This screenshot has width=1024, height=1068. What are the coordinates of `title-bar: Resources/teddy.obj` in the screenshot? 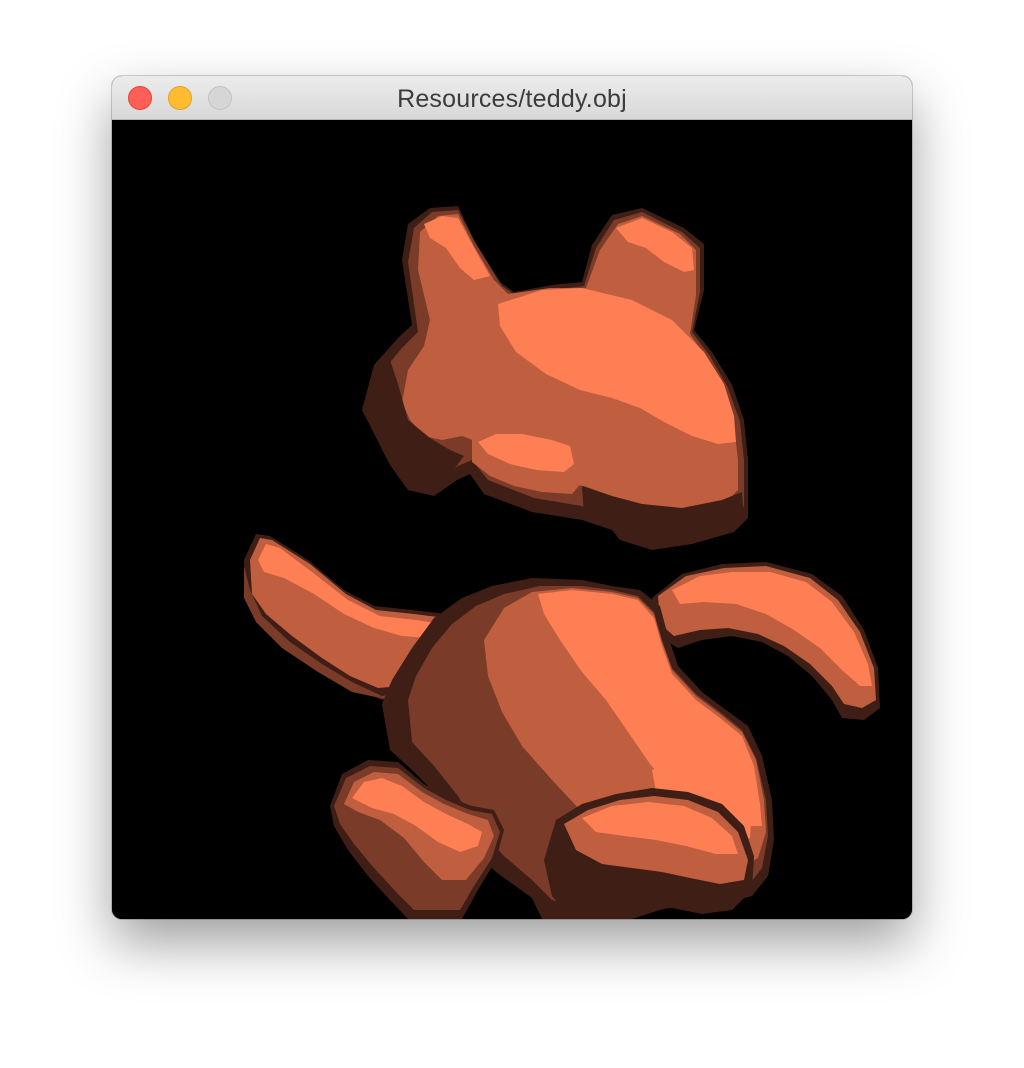 It's located at (512, 98).